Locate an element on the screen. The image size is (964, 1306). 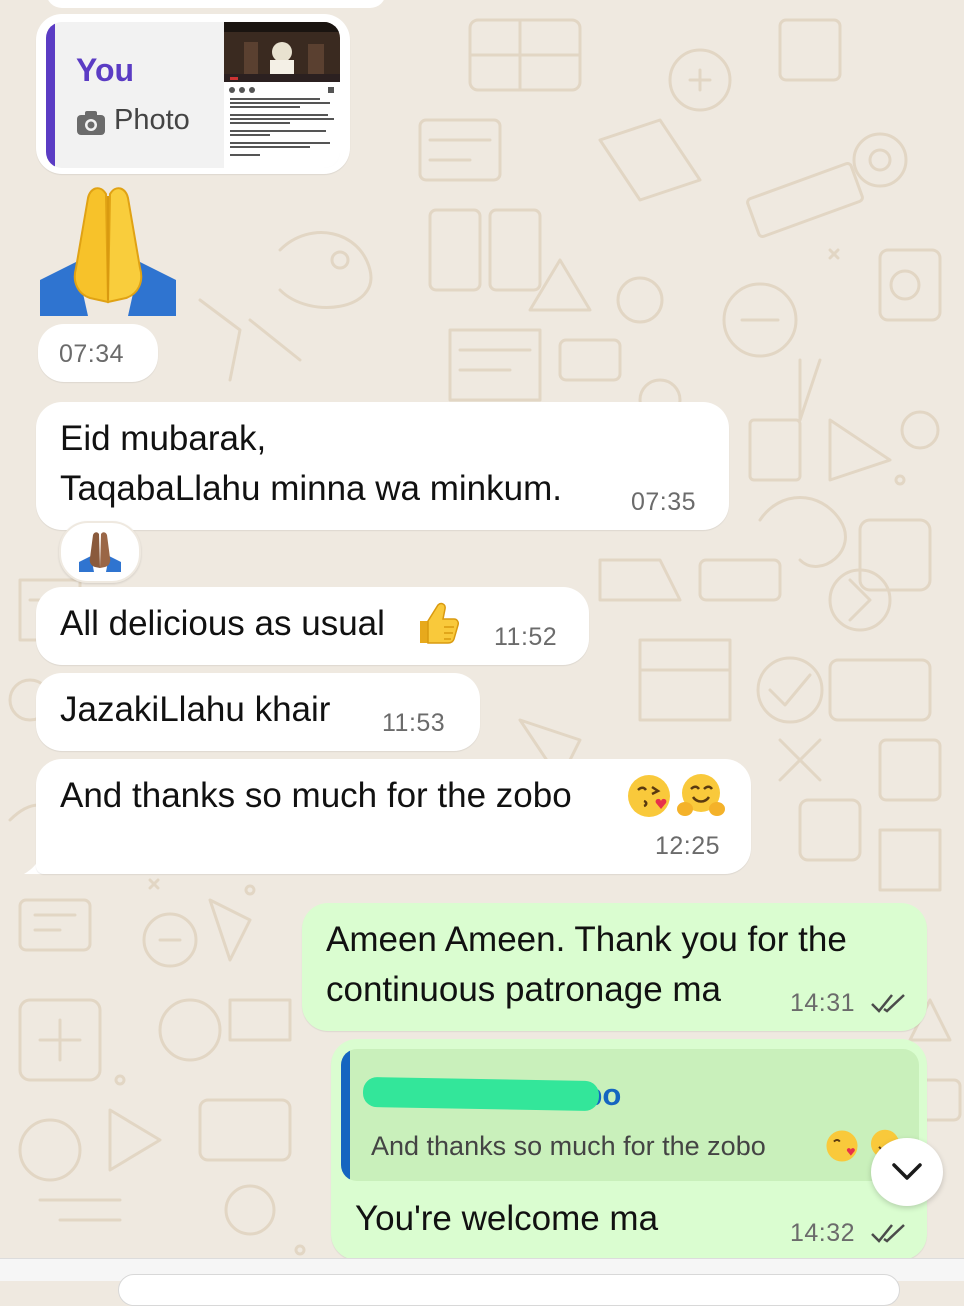
quoted-media-label: Photo is located at coordinates (152, 120).